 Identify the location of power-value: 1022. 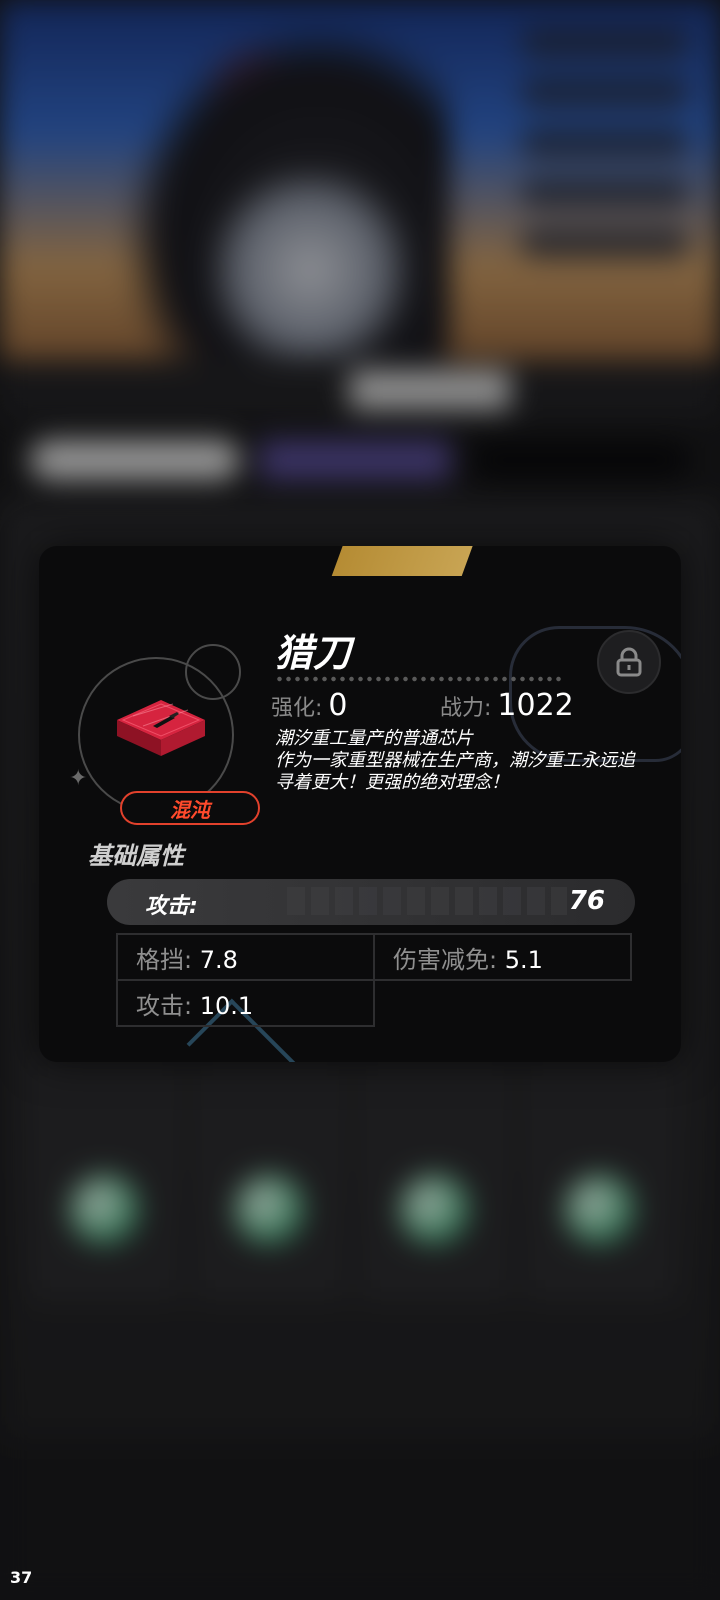
(535, 705).